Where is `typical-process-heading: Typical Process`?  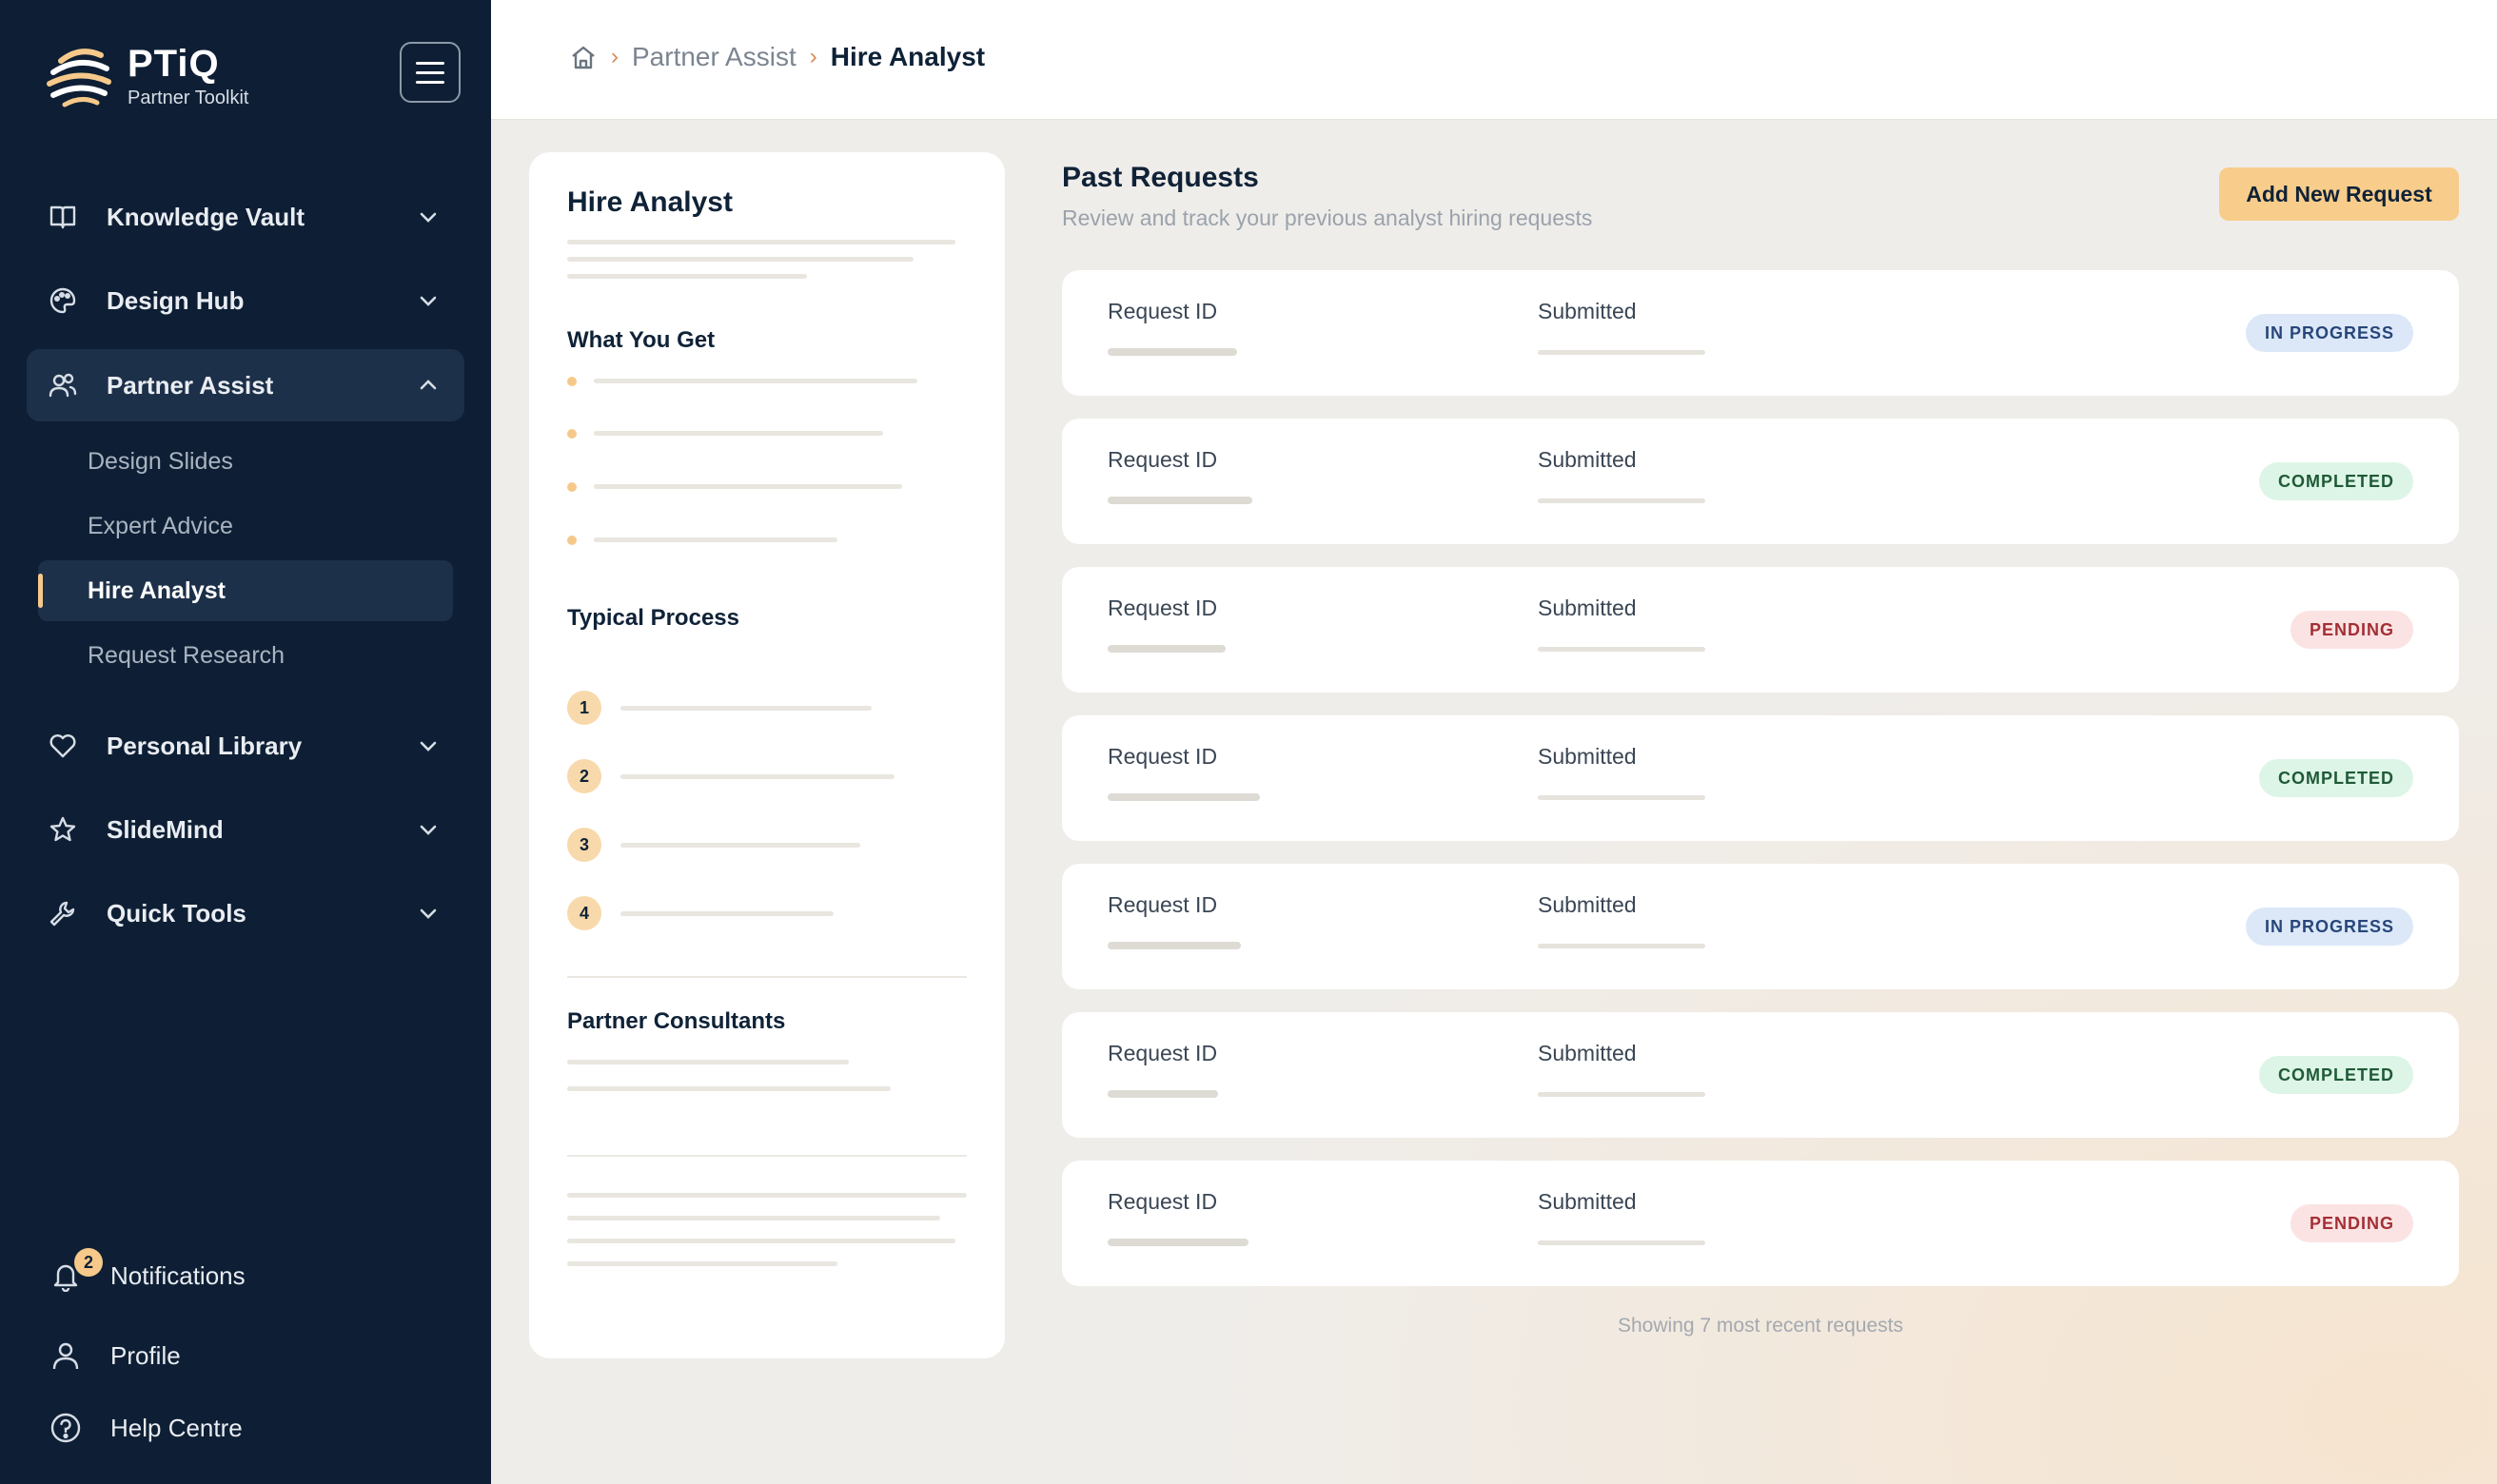 typical-process-heading: Typical Process is located at coordinates (653, 618).